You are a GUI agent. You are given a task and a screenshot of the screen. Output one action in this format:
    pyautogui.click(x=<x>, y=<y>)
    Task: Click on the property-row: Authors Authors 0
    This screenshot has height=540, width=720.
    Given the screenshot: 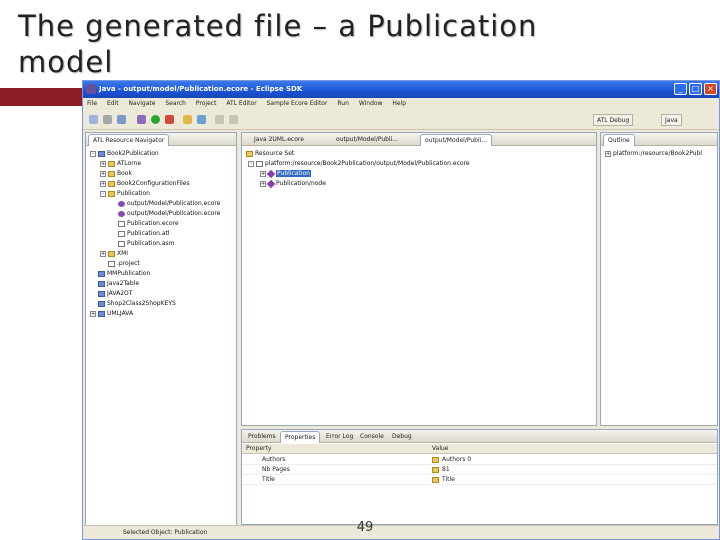 What is the action you would take?
    pyautogui.click(x=479, y=460)
    